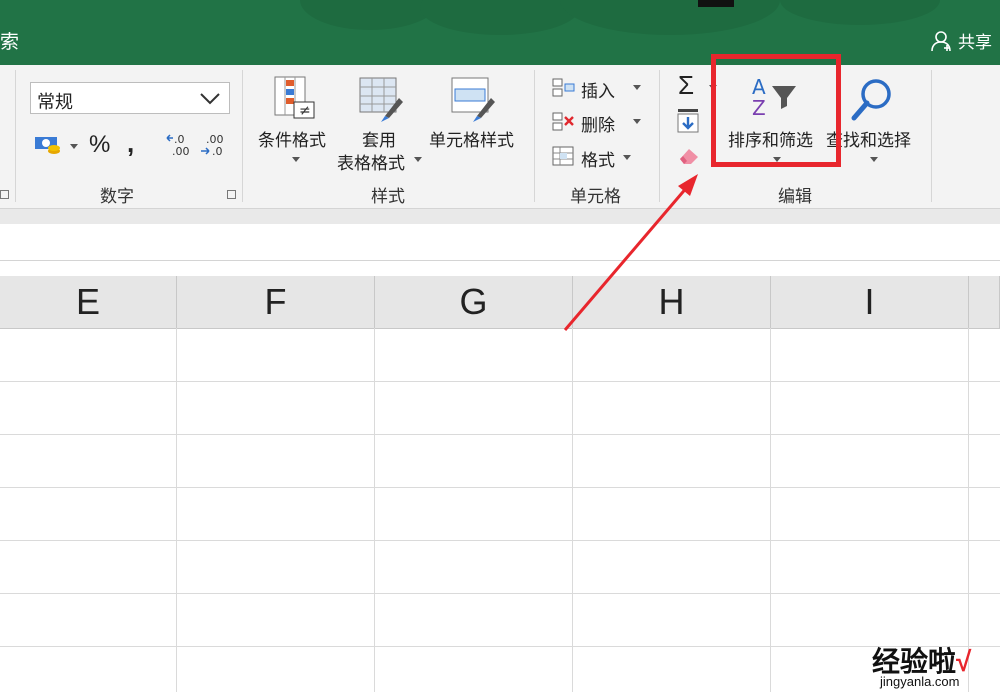  What do you see at coordinates (914, 661) in the screenshot?
I see `watermark-text: 经验啦` at bounding box center [914, 661].